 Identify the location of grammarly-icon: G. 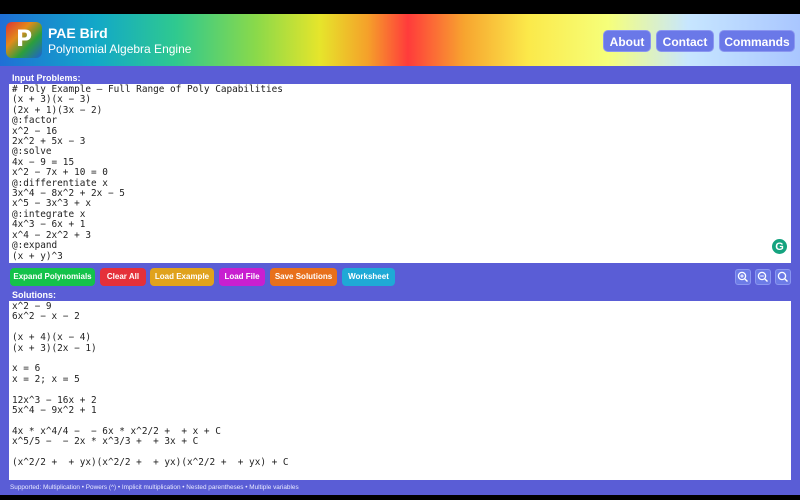
(779, 246).